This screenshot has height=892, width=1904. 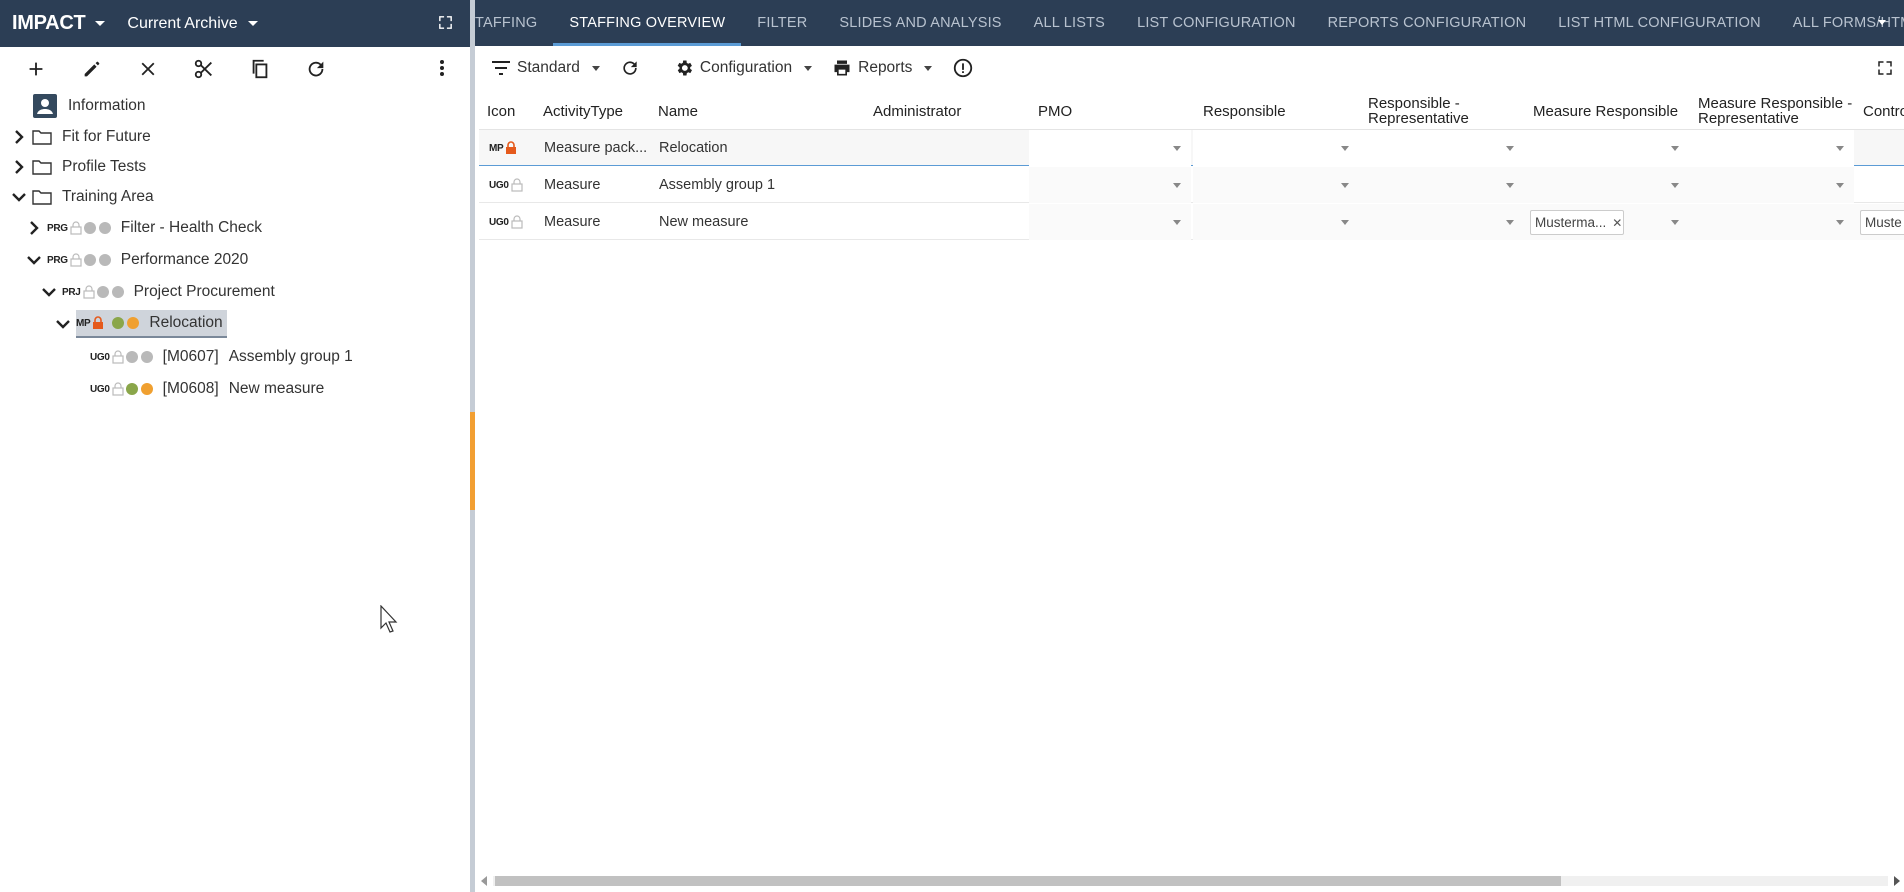 What do you see at coordinates (1427, 23) in the screenshot?
I see `tab-reports-configuration: REPORTS CONFIGURATION` at bounding box center [1427, 23].